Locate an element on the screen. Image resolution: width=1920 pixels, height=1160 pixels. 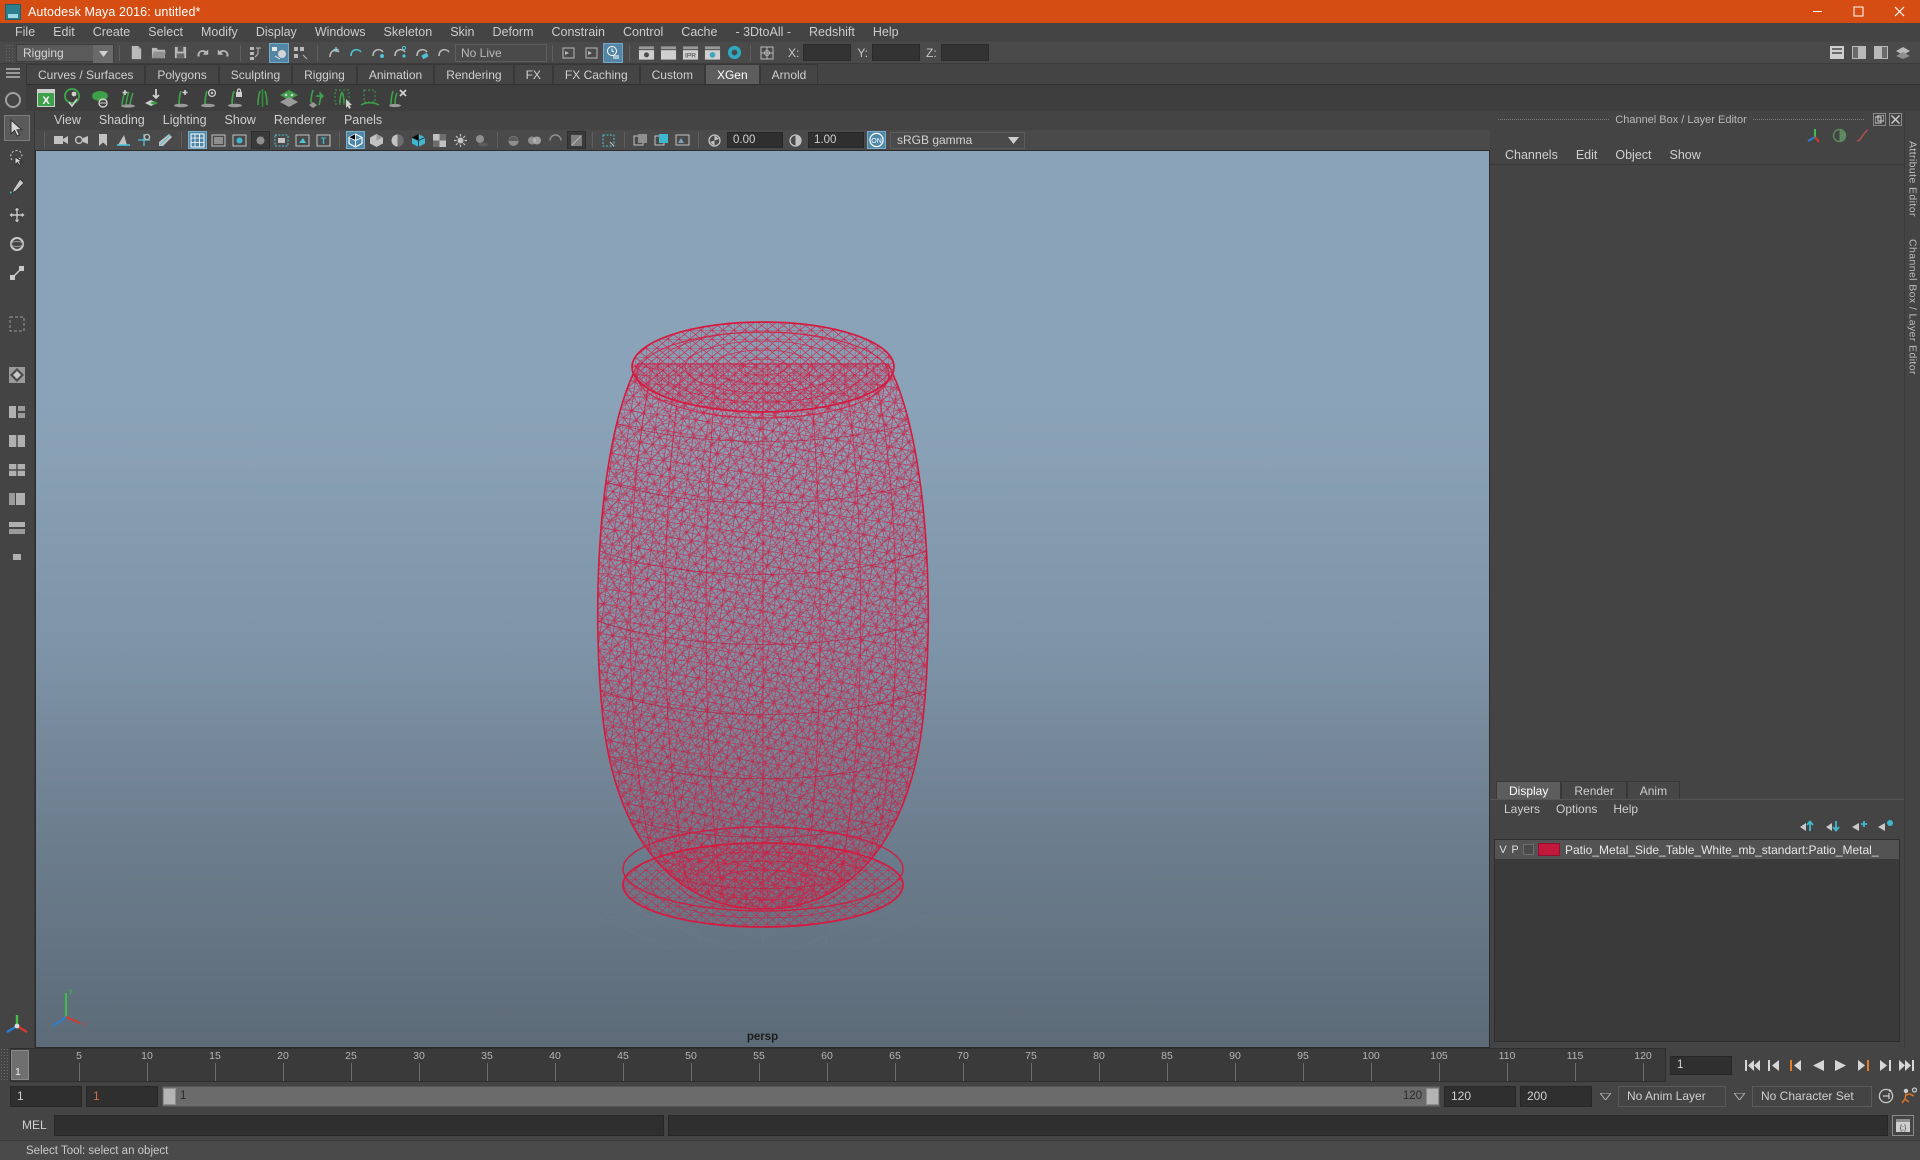
exposure-value-field: 0.00 is located at coordinates (755, 140).